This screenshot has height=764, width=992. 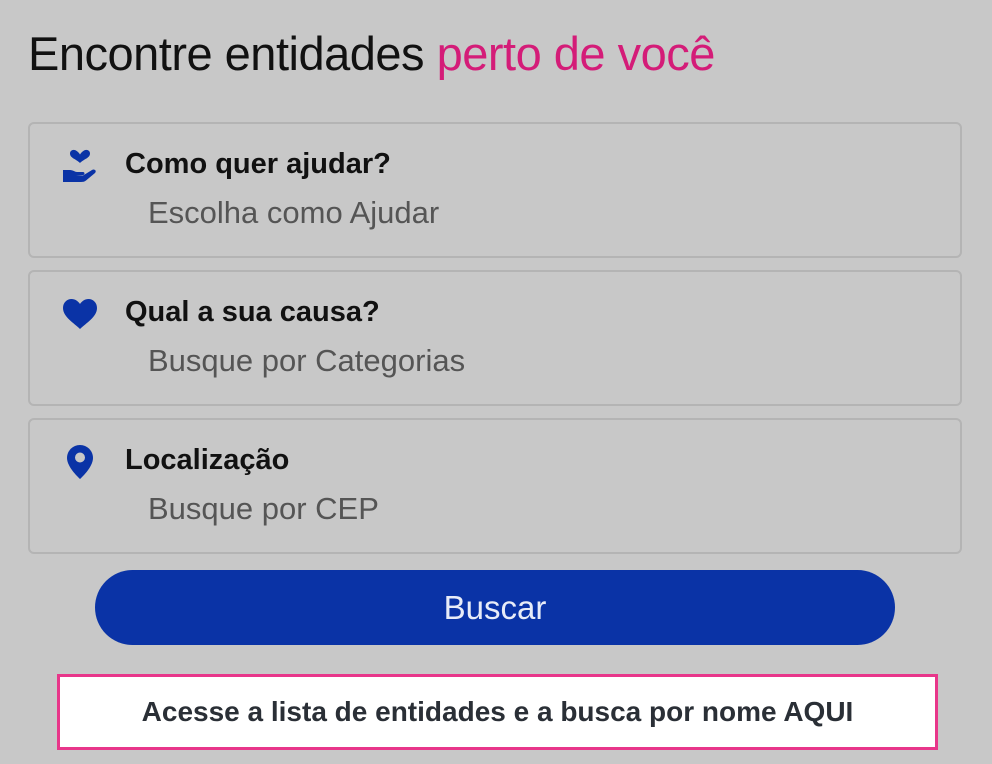 I want to click on cause-placeholder: Busque por Categorias, so click(x=307, y=360).